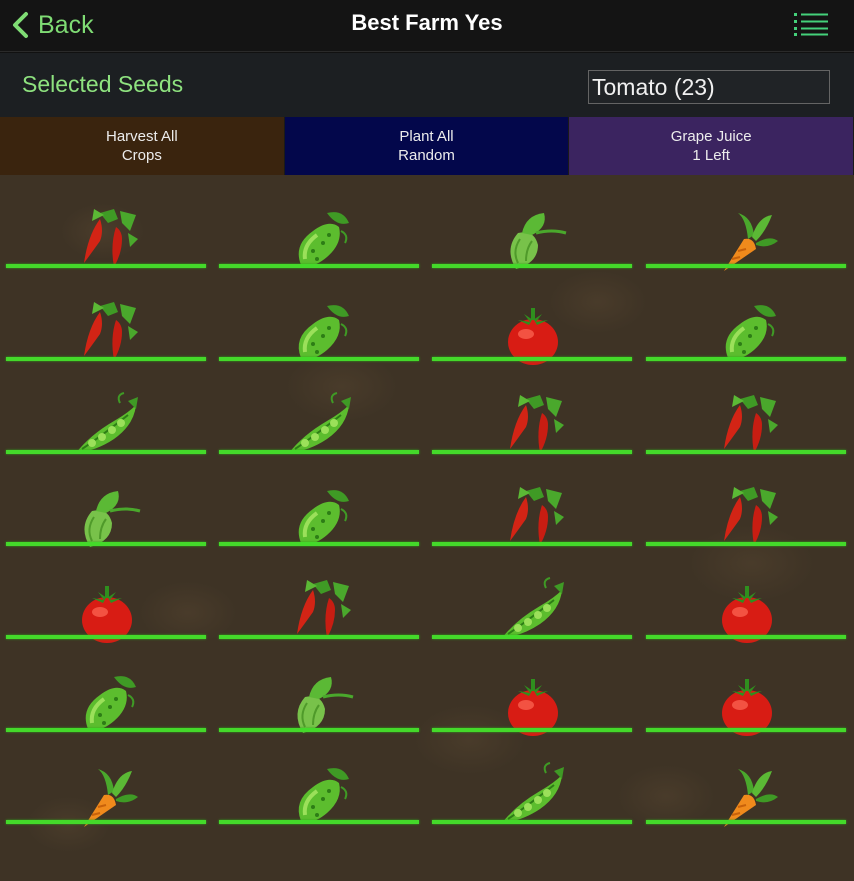 The height and width of the screenshot is (881, 854). Describe the element at coordinates (427, 85) in the screenshot. I see `seed-selector-bar: Selected Seeds Tomato (23)` at that location.